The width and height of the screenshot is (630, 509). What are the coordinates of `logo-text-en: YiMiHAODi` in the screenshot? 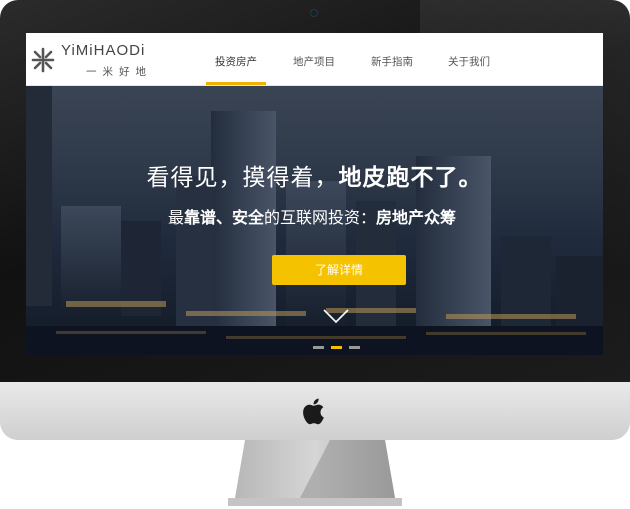 It's located at (103, 50).